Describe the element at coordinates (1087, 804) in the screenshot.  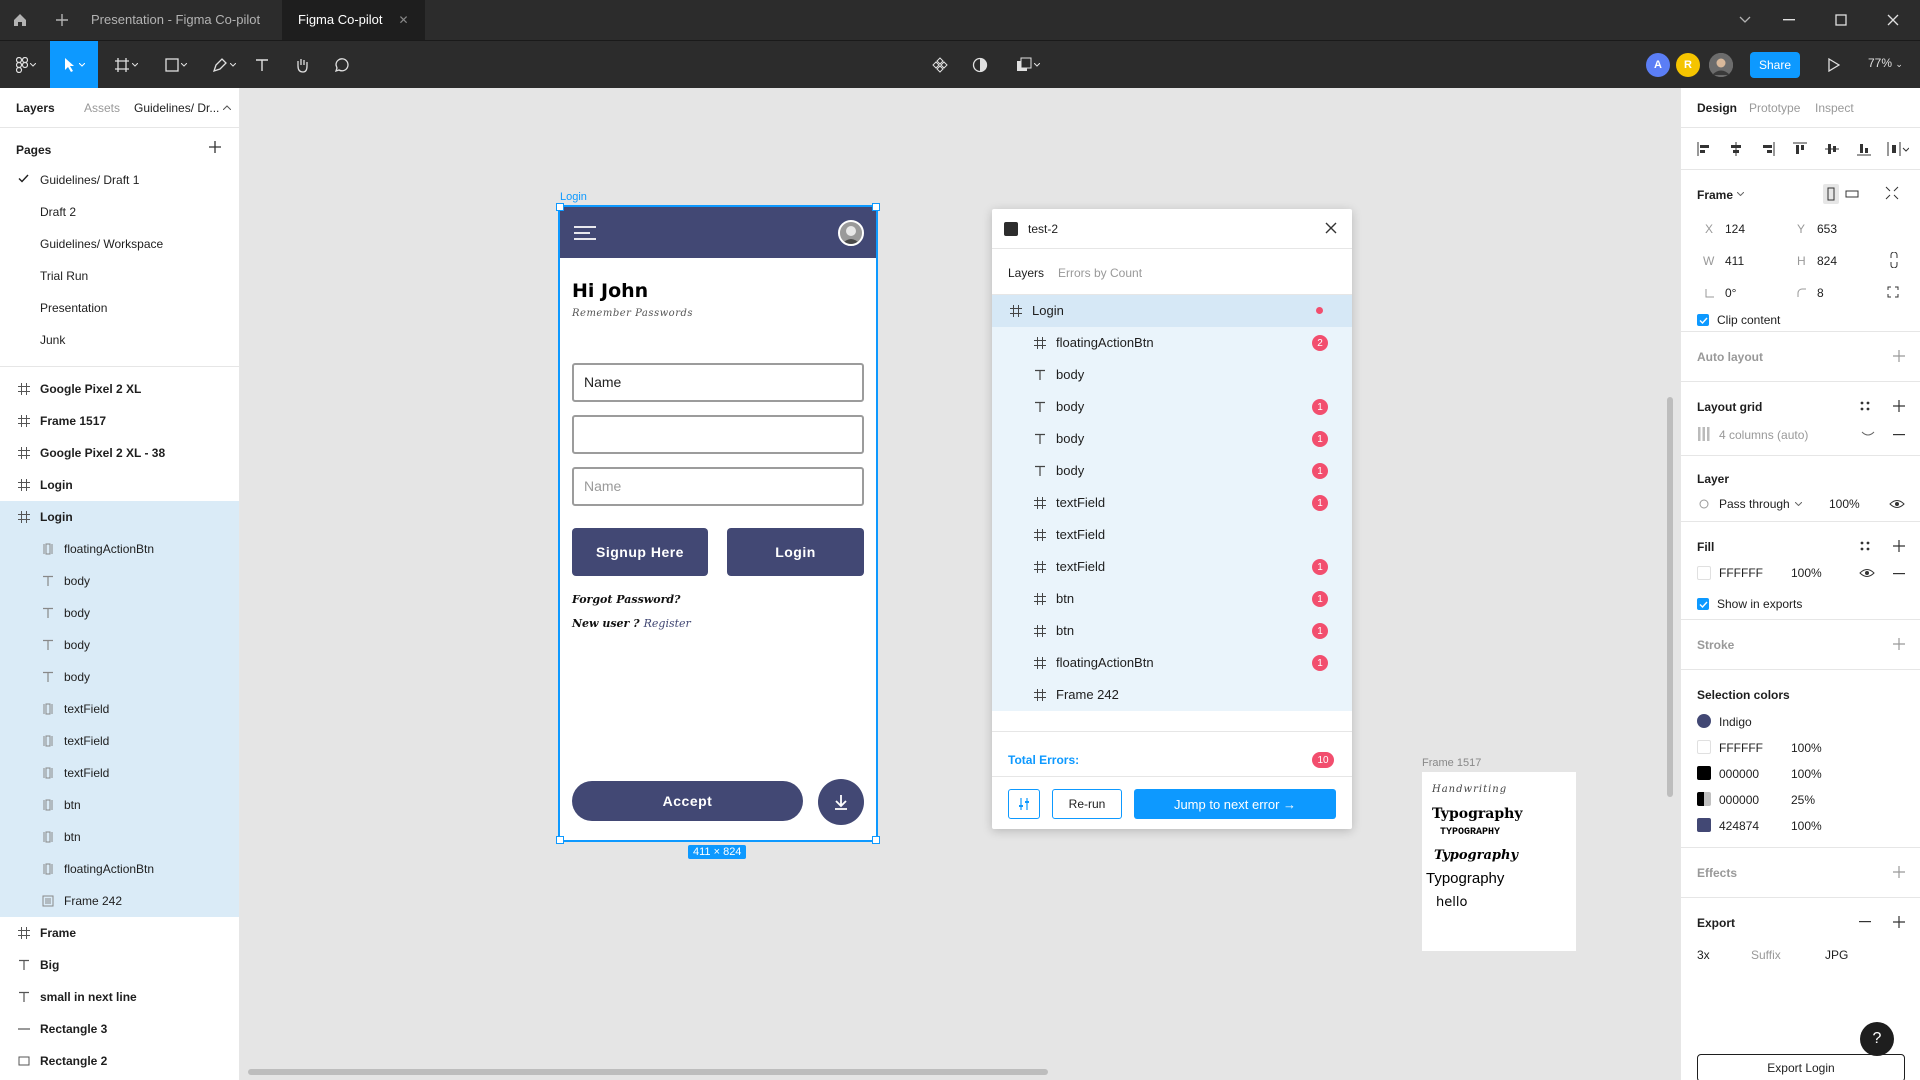
I see `rerun-button: Re-run` at that location.